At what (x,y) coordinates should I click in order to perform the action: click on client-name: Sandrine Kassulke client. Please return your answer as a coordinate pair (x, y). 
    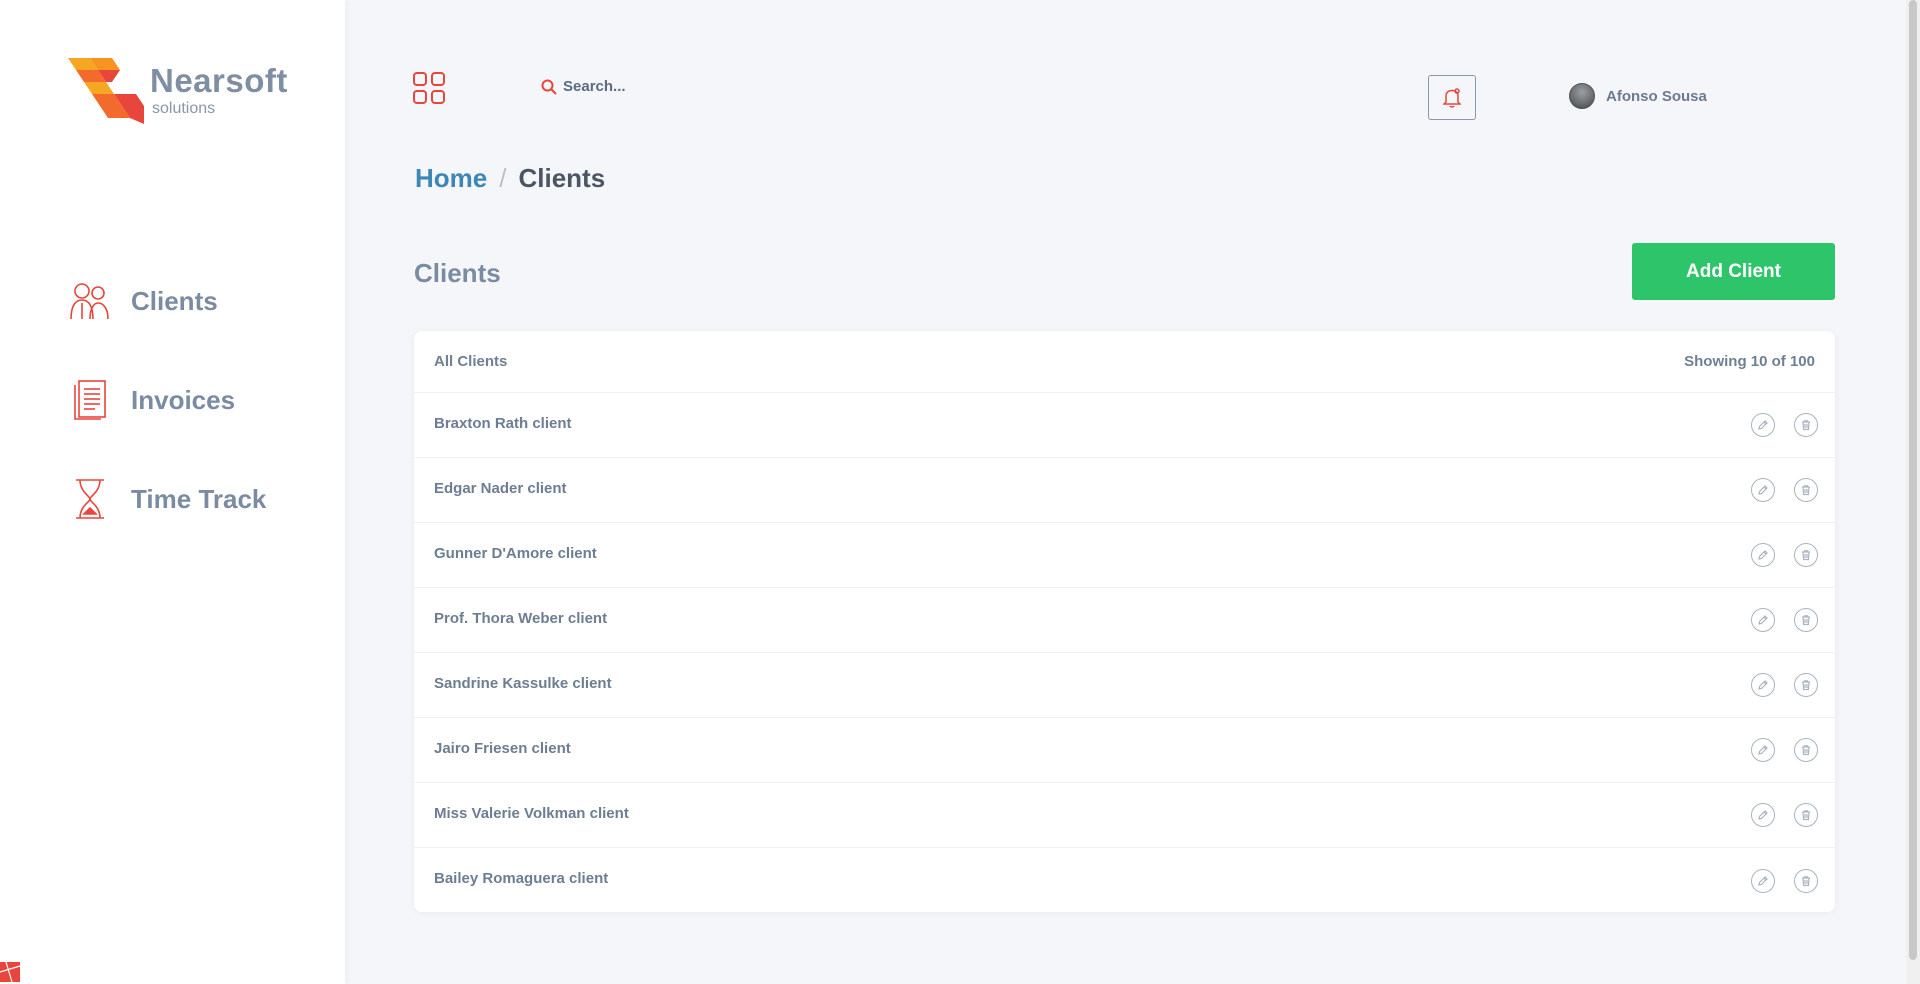
    Looking at the image, I should click on (523, 683).